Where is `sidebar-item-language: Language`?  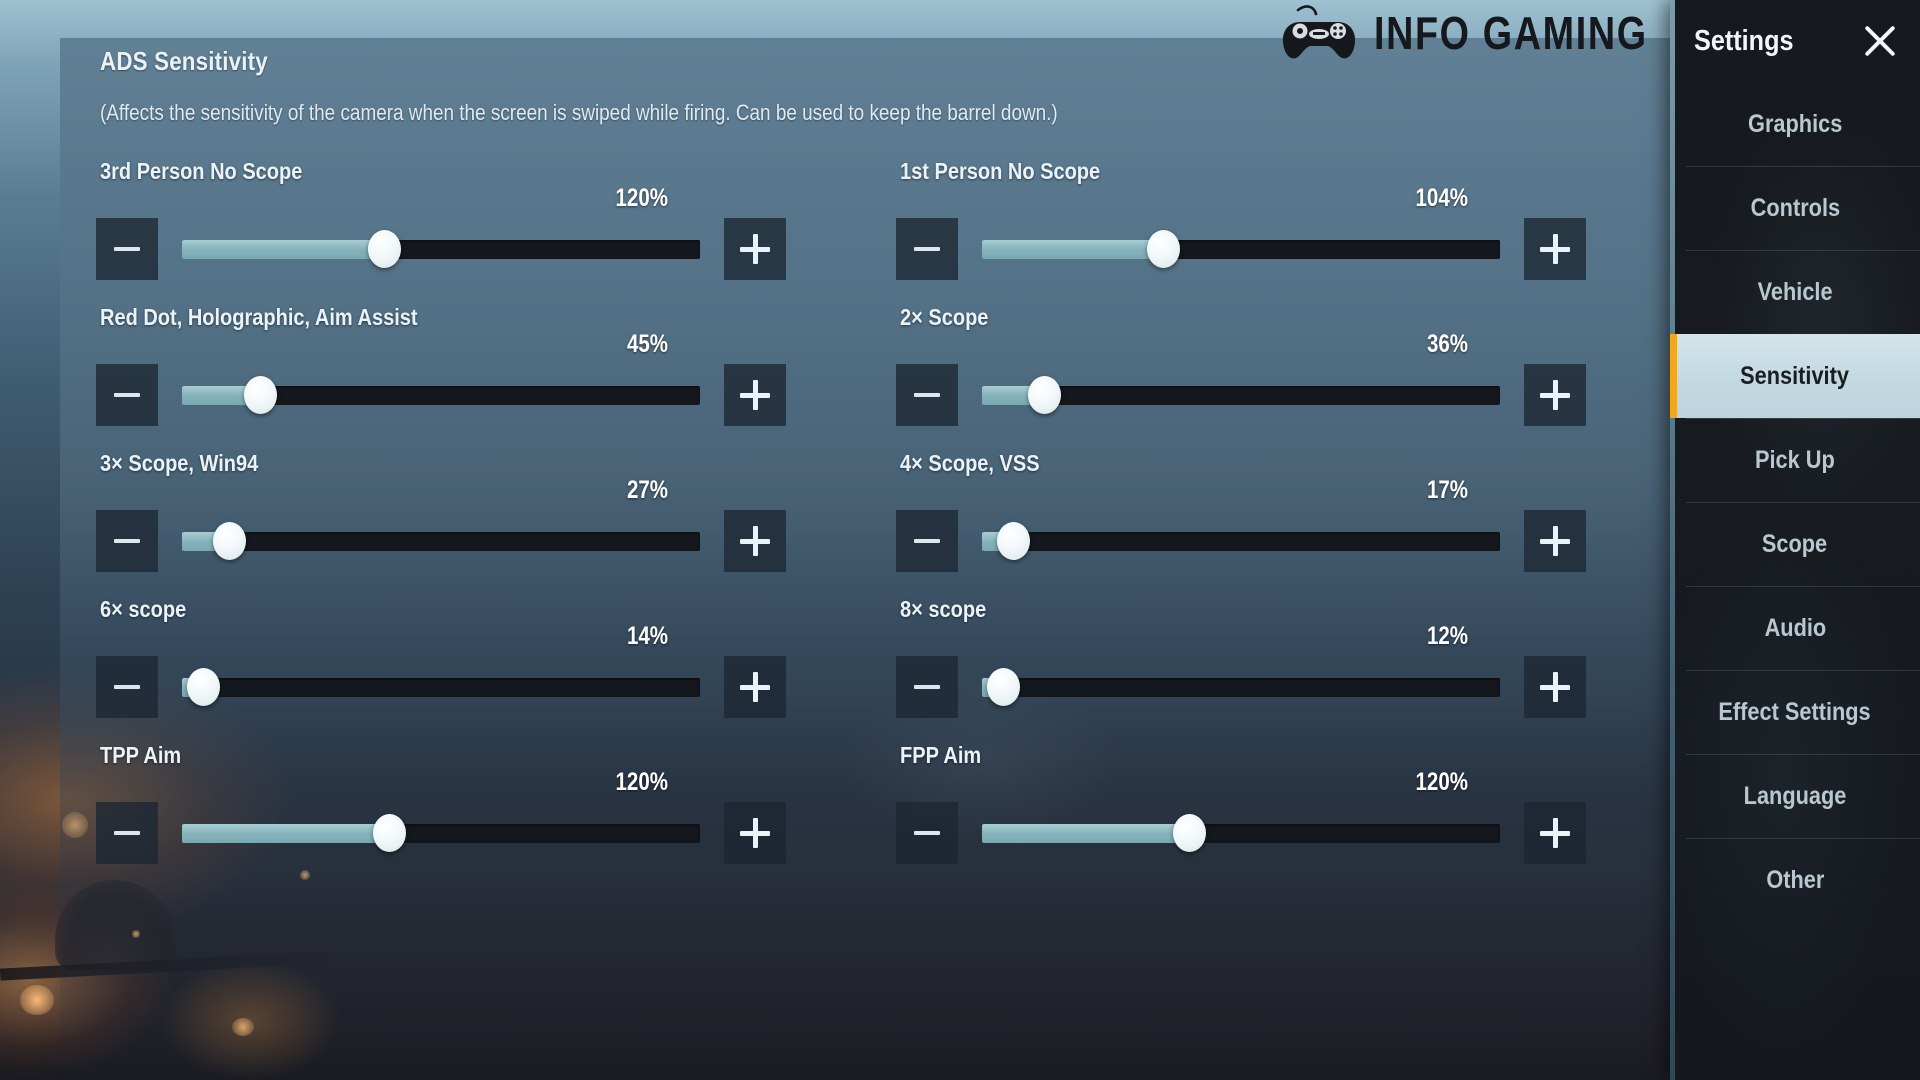 sidebar-item-language: Language is located at coordinates (1795, 796).